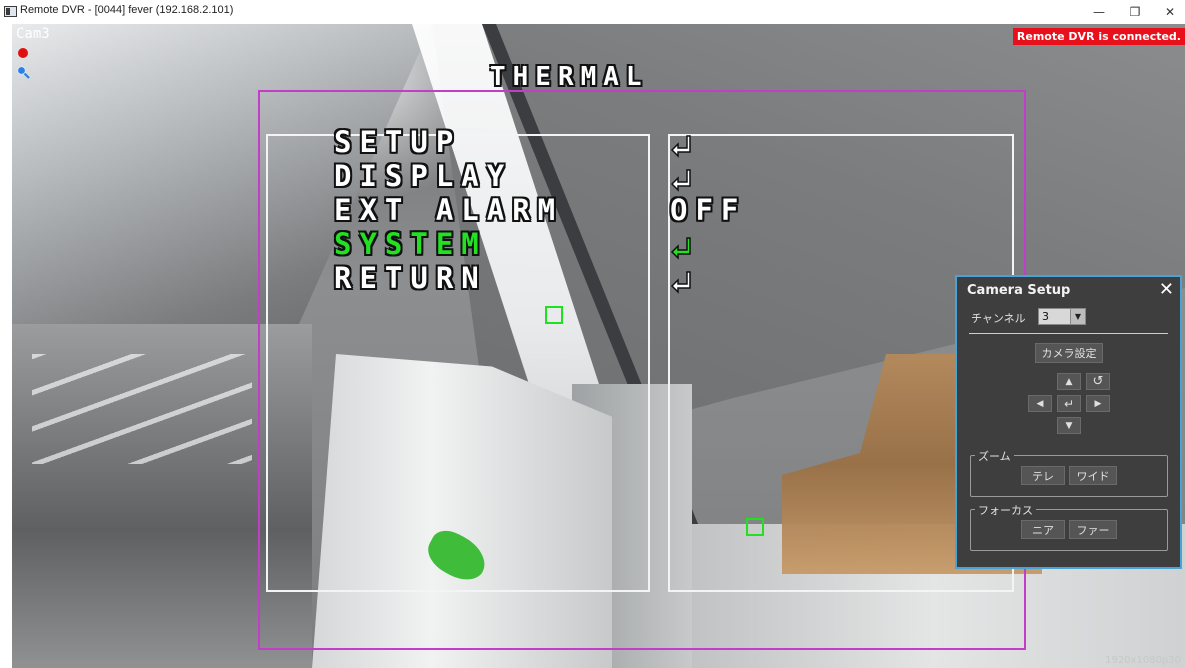 The height and width of the screenshot is (668, 1185). Describe the element at coordinates (1062, 316) in the screenshot. I see `channel-select: 3 ▼` at that location.